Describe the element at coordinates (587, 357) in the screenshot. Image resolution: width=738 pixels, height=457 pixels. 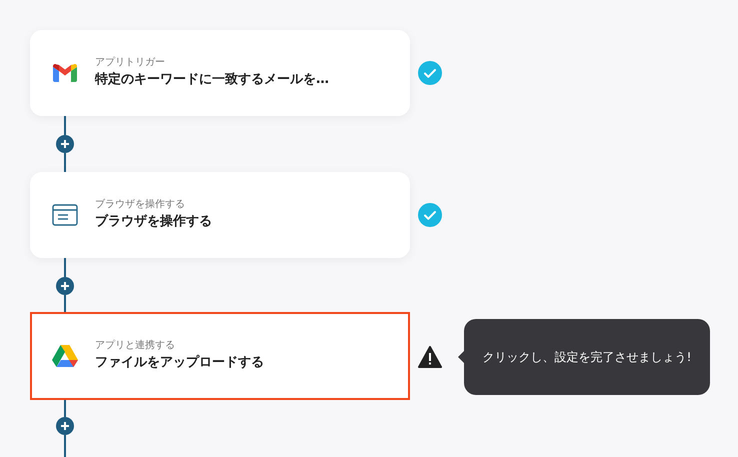
I see `hint-text: クリックし、設定を完了させましょう!` at that location.